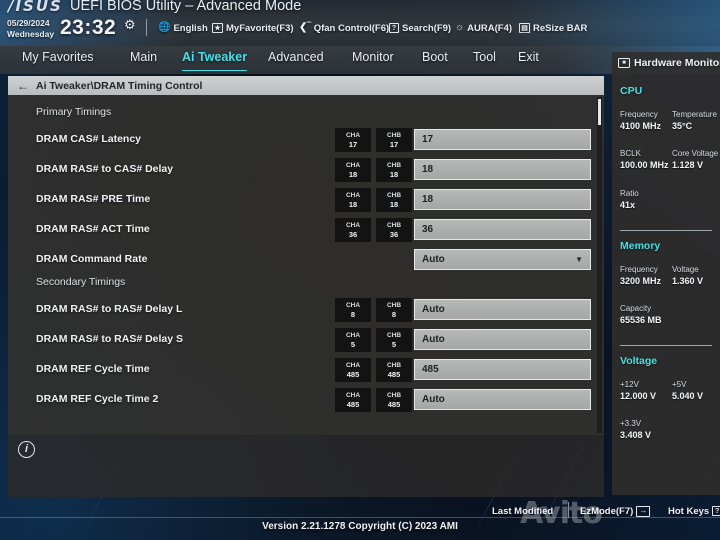 This screenshot has width=720, height=540. Describe the element at coordinates (215, 60) in the screenshot. I see `tab-ai-tweaker: Ai Tweaker` at that location.